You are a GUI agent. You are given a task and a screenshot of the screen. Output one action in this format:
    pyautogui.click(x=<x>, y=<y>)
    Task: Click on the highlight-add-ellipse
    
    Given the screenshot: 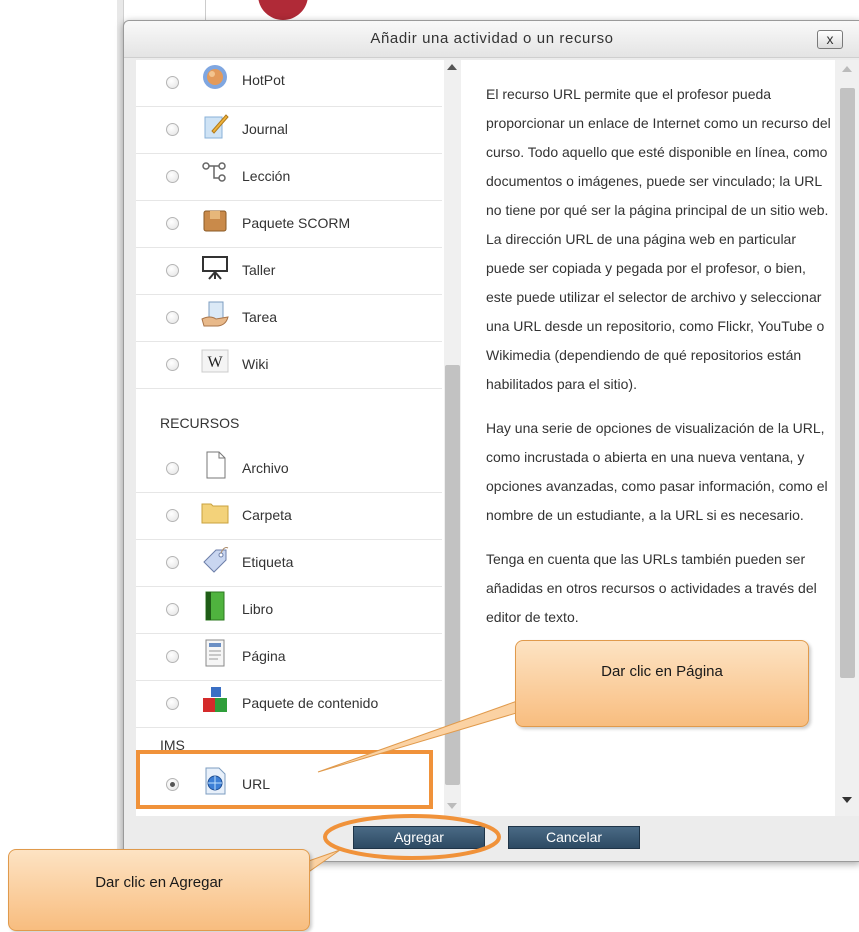 What is the action you would take?
    pyautogui.click(x=412, y=837)
    